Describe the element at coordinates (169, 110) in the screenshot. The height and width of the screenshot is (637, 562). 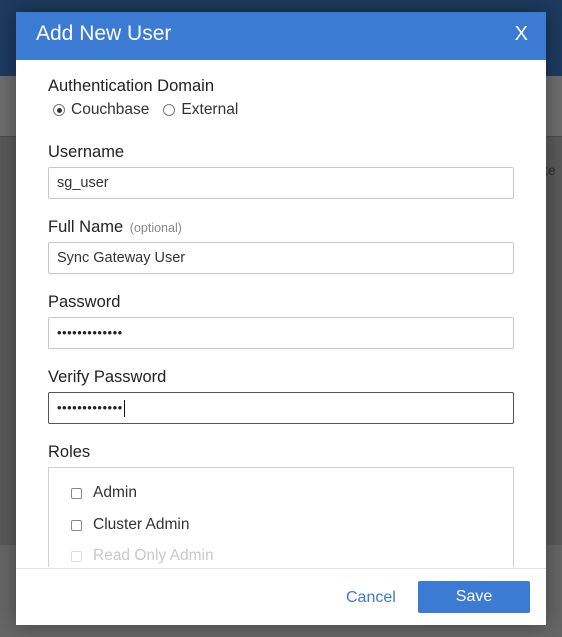
I see `external-radio` at that location.